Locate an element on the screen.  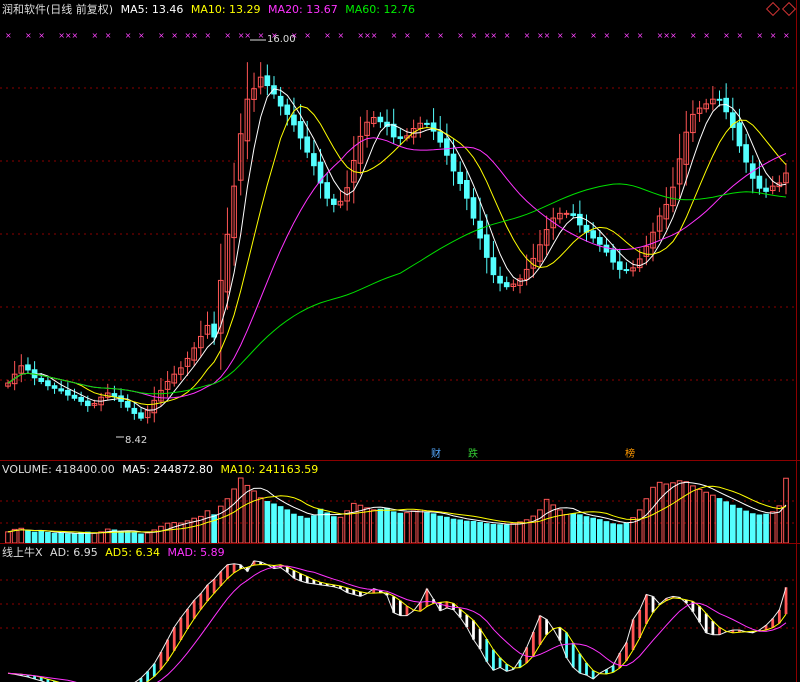
price-axis-border is located at coordinates (796, 341).